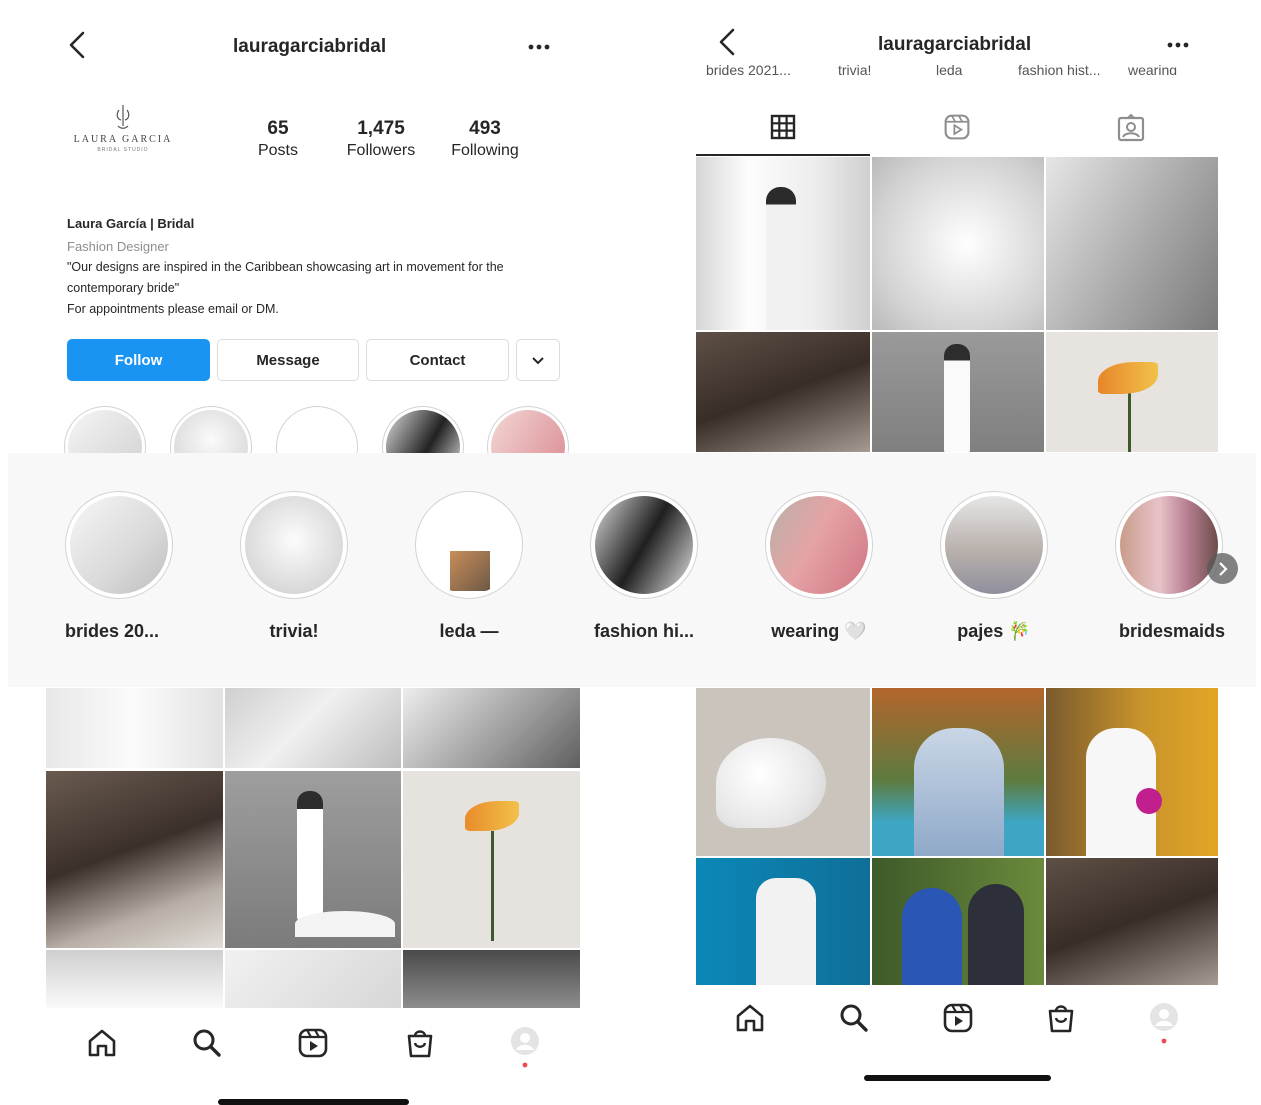  Describe the element at coordinates (288, 360) in the screenshot. I see `message-button: Message` at that location.